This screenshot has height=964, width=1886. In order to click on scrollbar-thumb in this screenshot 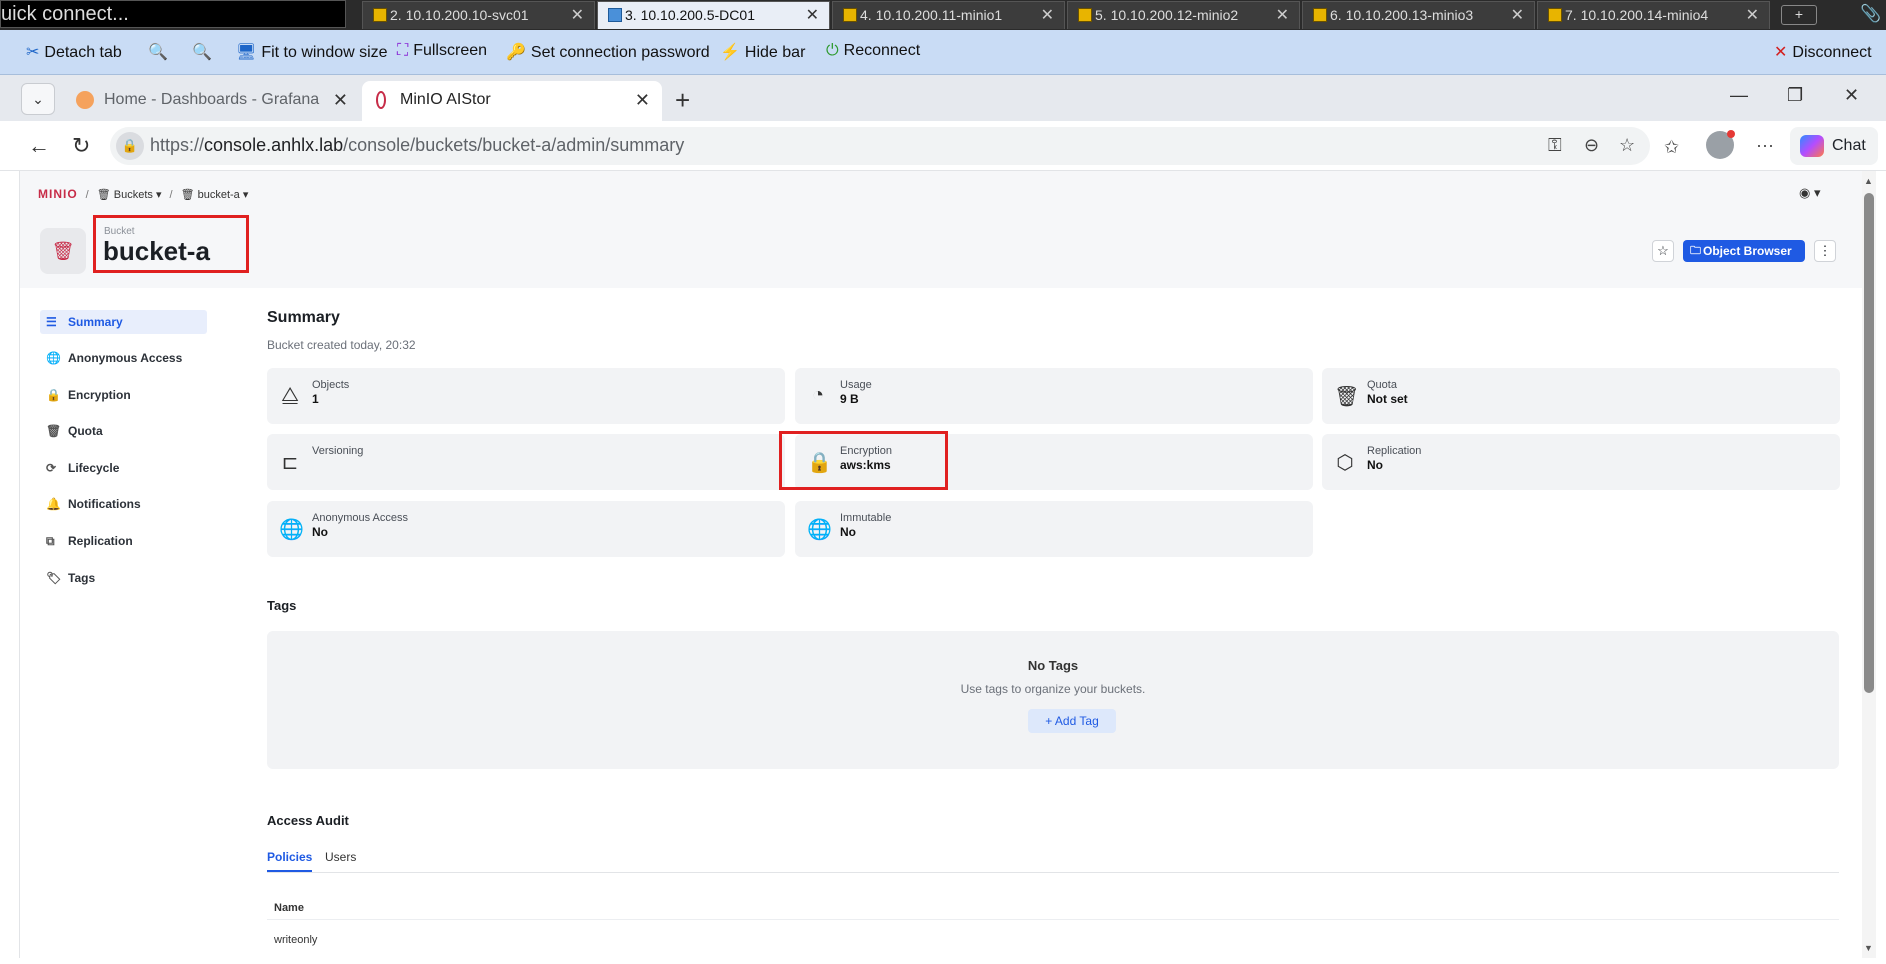, I will do `click(1869, 443)`.